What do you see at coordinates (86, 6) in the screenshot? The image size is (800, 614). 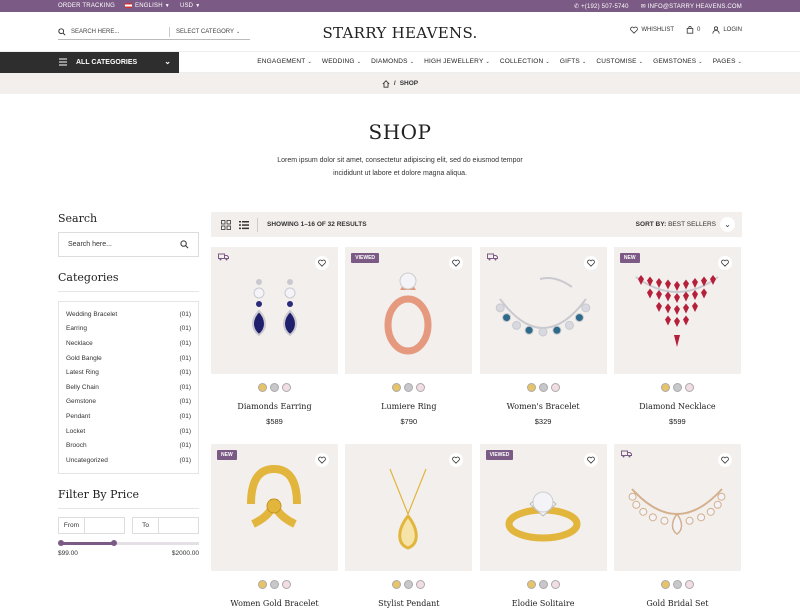 I see `order-tracking-link: ORDER TRACKING` at bounding box center [86, 6].